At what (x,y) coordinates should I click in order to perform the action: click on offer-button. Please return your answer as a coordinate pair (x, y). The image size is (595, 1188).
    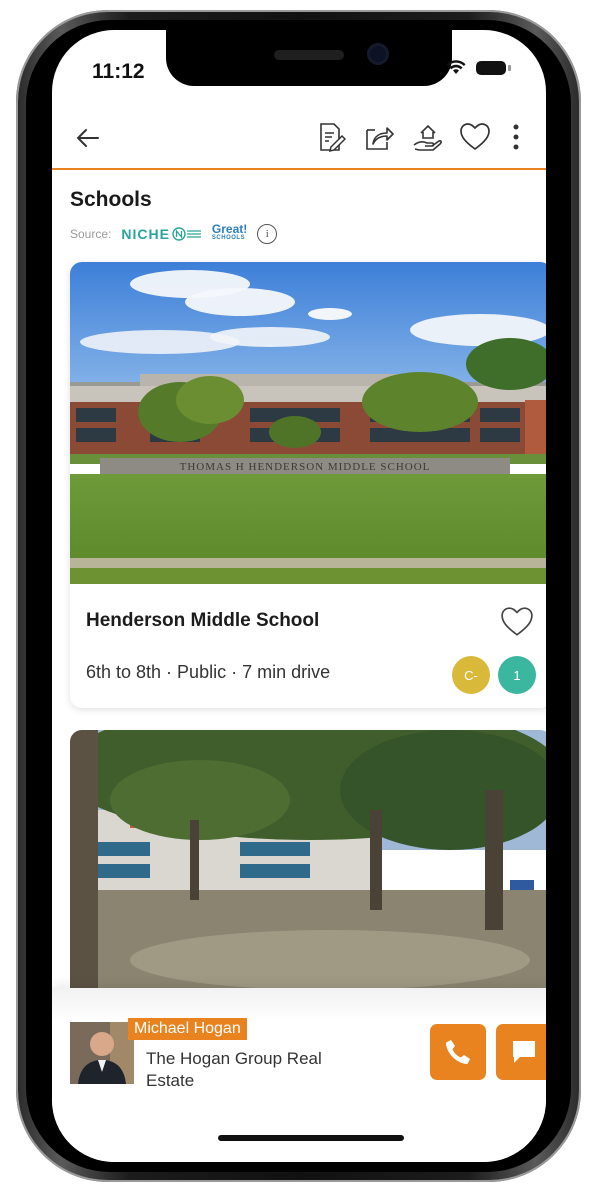
    Looking at the image, I should click on (427, 137).